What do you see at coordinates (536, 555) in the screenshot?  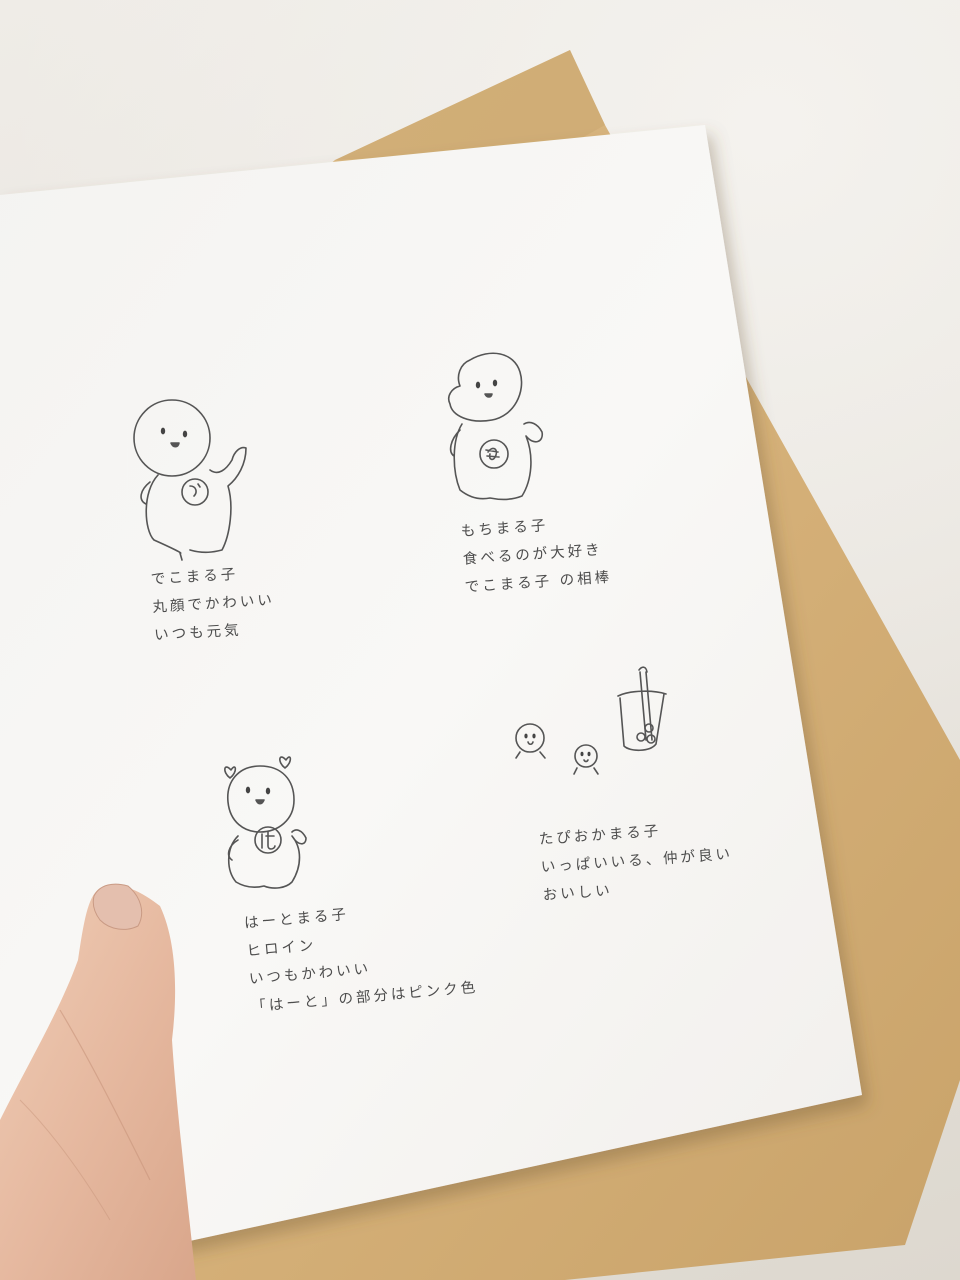 I see `caption-mochimaruko: もちまる子 食べるのが大好き でこまる子 の相棒` at bounding box center [536, 555].